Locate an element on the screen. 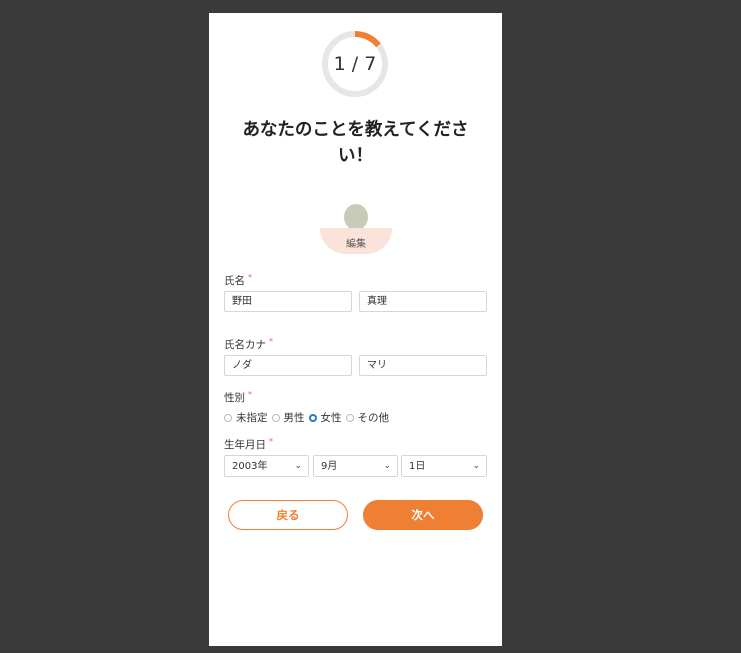 Image resolution: width=741 pixels, height=653 pixels. avatar-edit-label: 編集 is located at coordinates (356, 242).